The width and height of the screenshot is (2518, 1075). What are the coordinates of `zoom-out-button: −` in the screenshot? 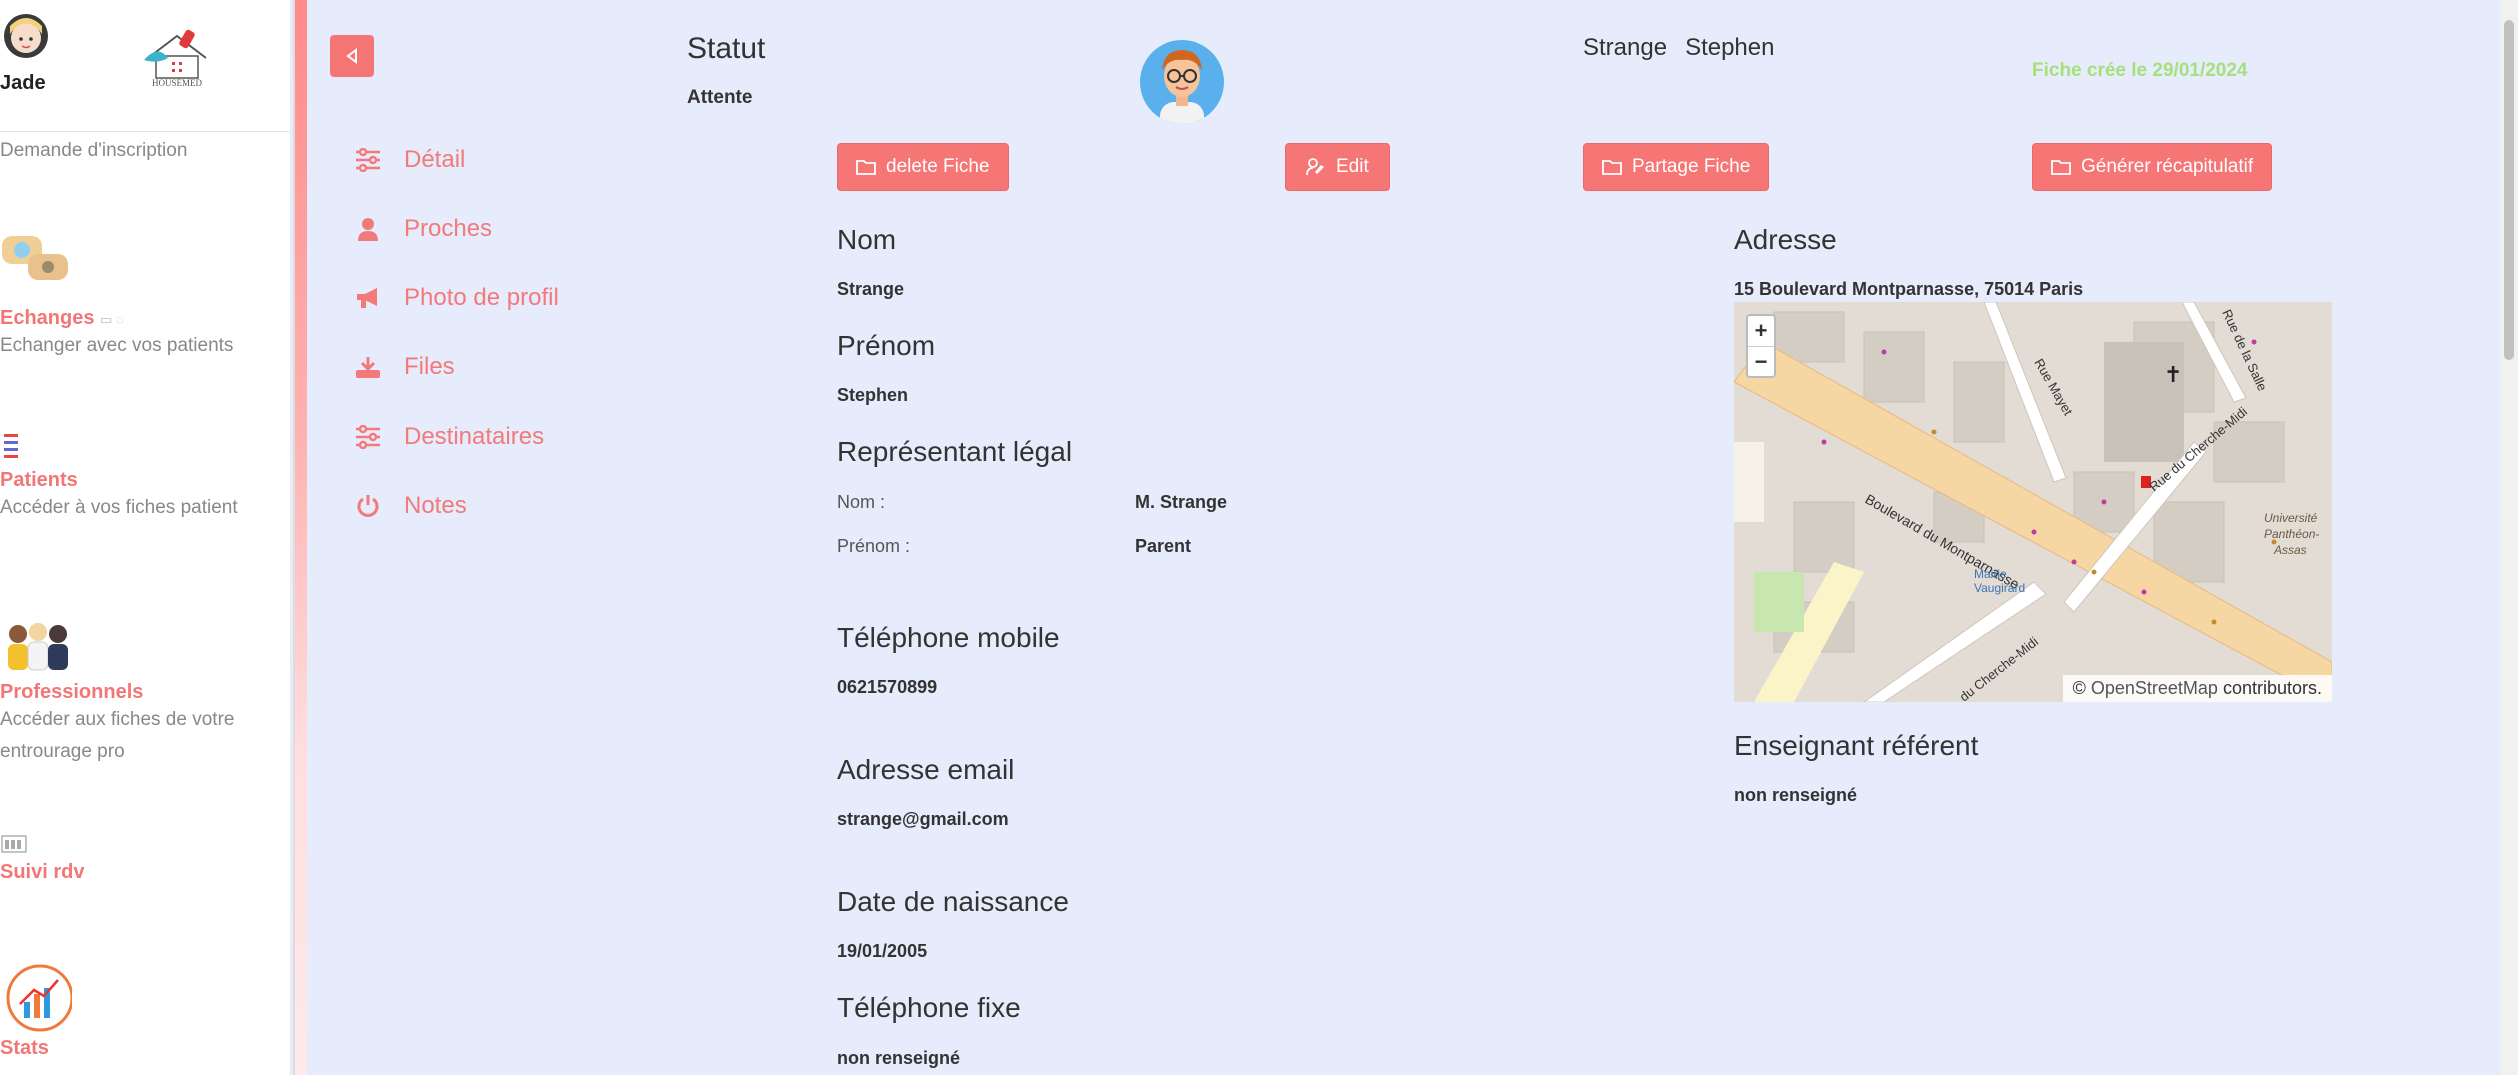 It's located at (1761, 361).